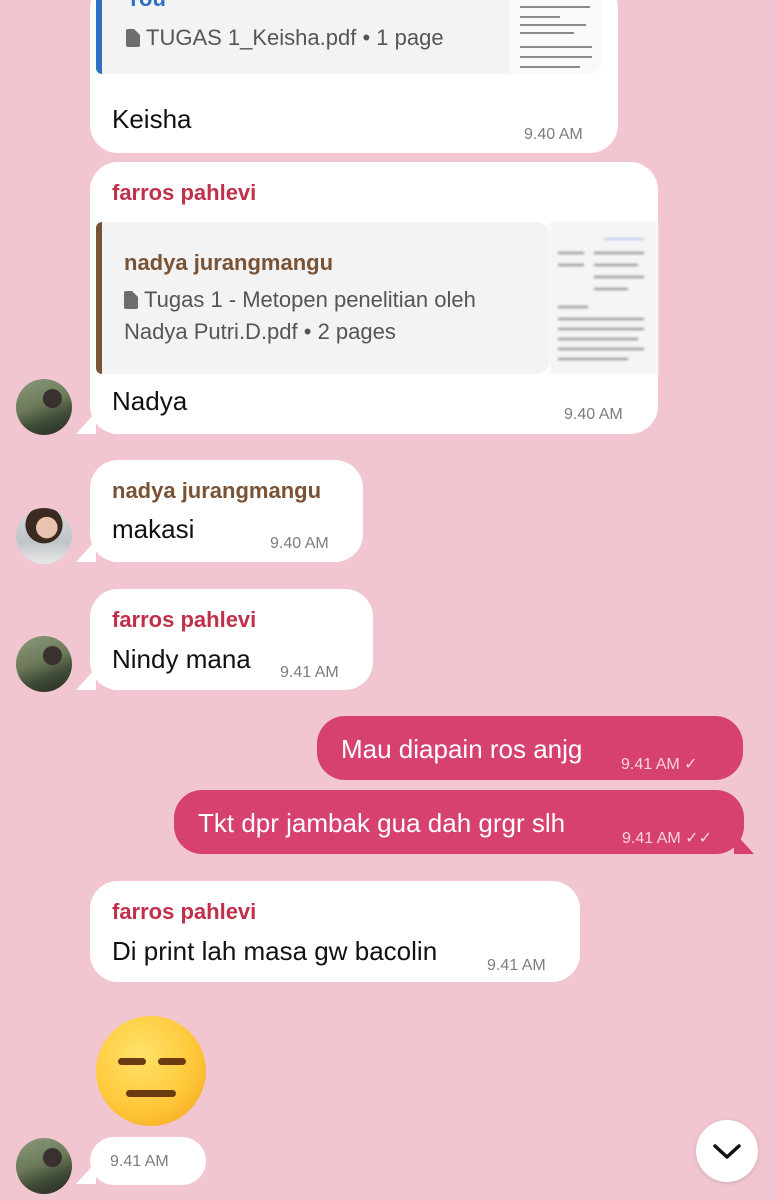  I want to click on emoji-time-pill: 9.41 AM, so click(148, 1161).